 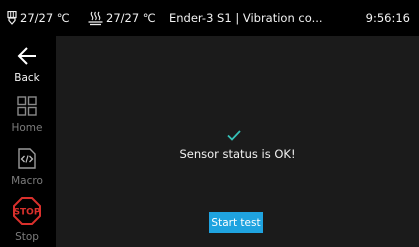 What do you see at coordinates (27, 237) in the screenshot?
I see `sidebar-item-label: Stop` at bounding box center [27, 237].